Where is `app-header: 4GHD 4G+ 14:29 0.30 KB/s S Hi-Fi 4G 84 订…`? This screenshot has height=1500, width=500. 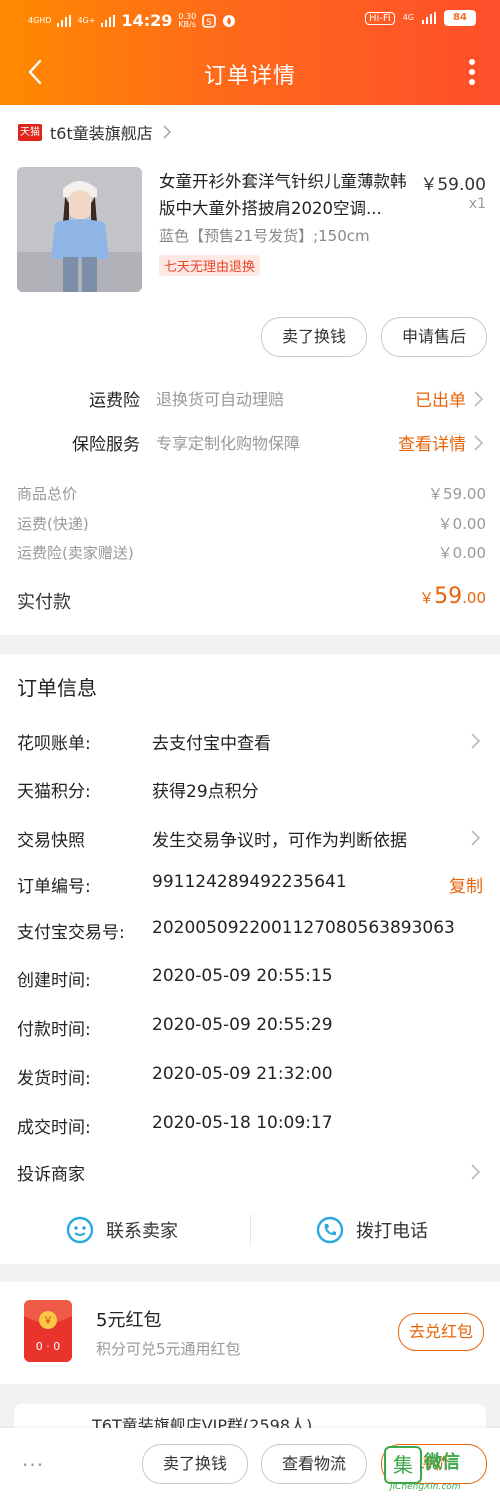
app-header: 4GHD 4G+ 14:29 0.30 KB/s S Hi-Fi 4G 84 订… is located at coordinates (250, 52).